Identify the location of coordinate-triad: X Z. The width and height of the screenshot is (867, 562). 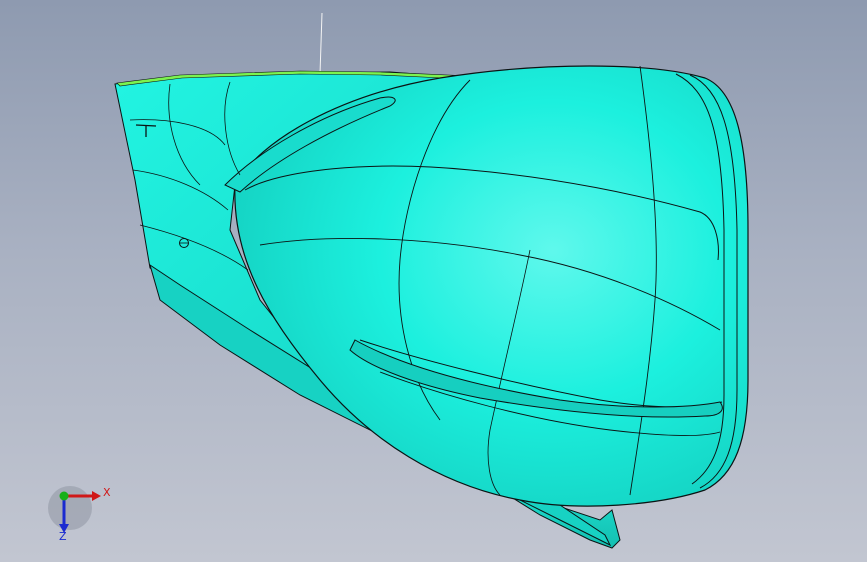
(80, 513).